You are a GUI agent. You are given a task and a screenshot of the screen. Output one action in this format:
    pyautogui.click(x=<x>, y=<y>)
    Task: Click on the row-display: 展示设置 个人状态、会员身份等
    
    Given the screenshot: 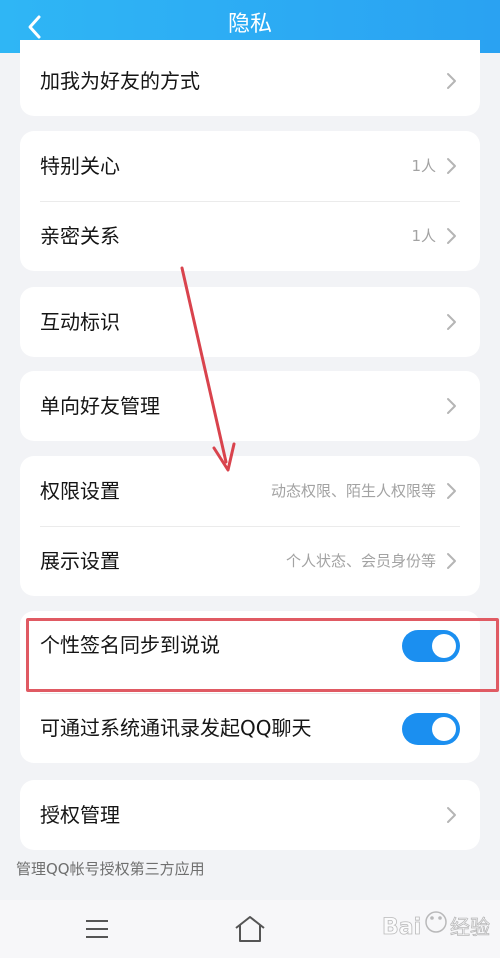 What is the action you would take?
    pyautogui.click(x=250, y=561)
    